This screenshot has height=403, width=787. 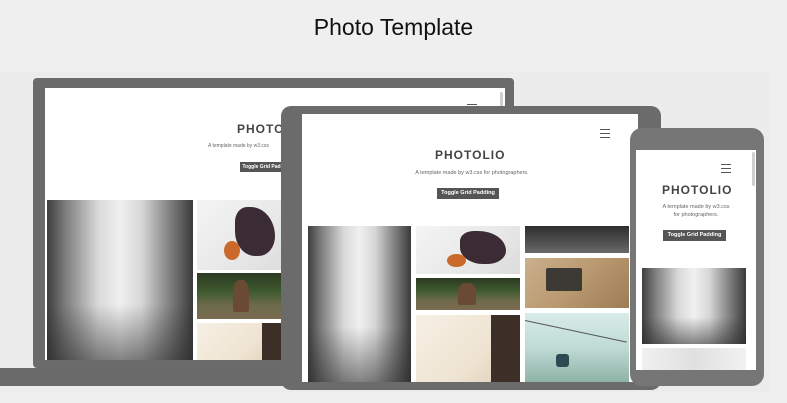 What do you see at coordinates (577, 239) in the screenshot?
I see `tablet-photo-dark` at bounding box center [577, 239].